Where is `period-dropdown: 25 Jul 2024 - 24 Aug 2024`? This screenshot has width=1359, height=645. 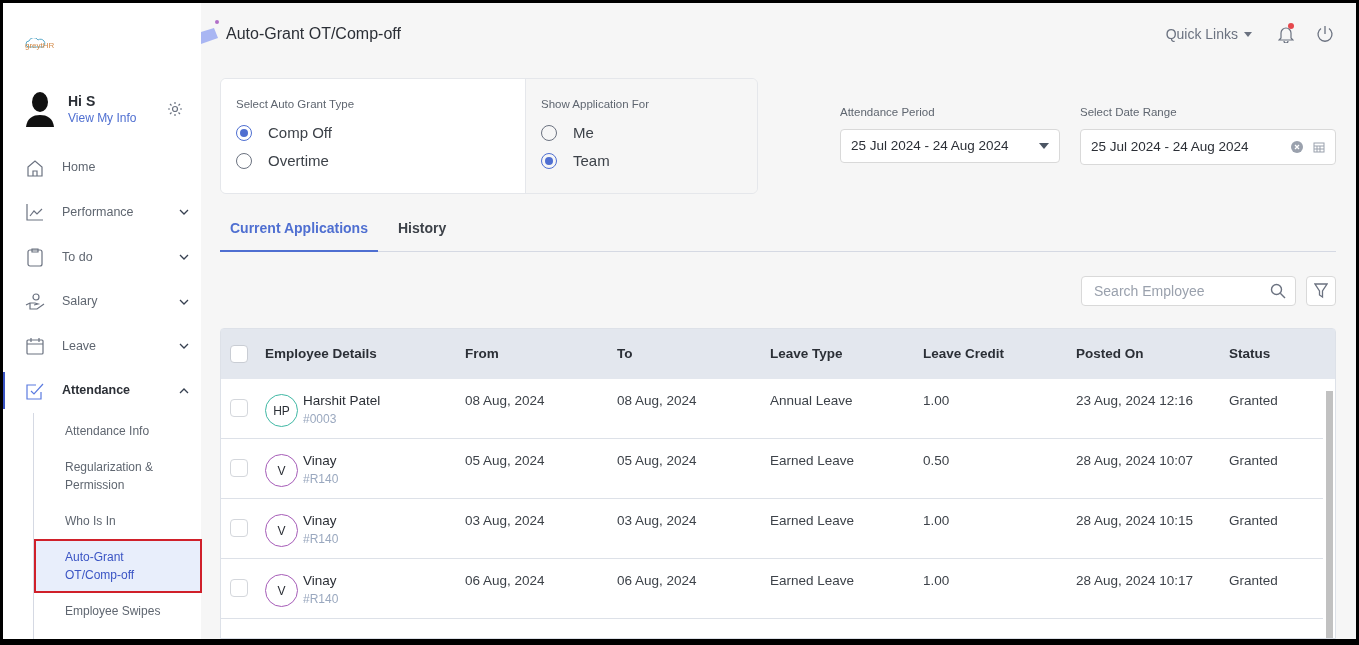 period-dropdown: 25 Jul 2024 - 24 Aug 2024 is located at coordinates (950, 146).